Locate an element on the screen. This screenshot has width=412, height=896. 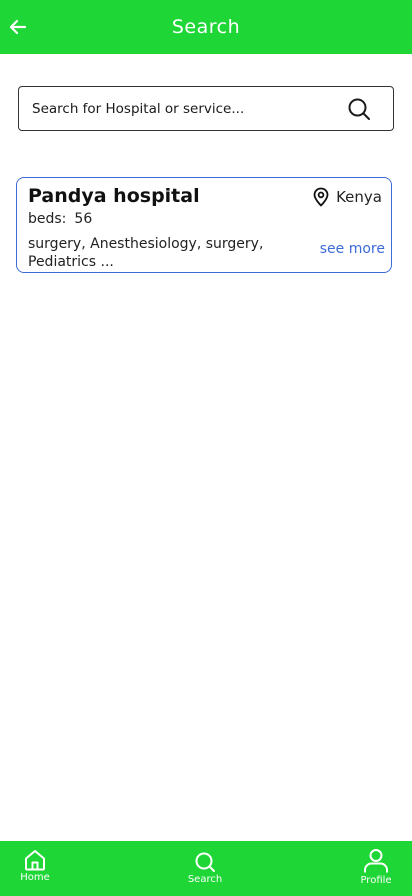
back-button is located at coordinates (18, 27).